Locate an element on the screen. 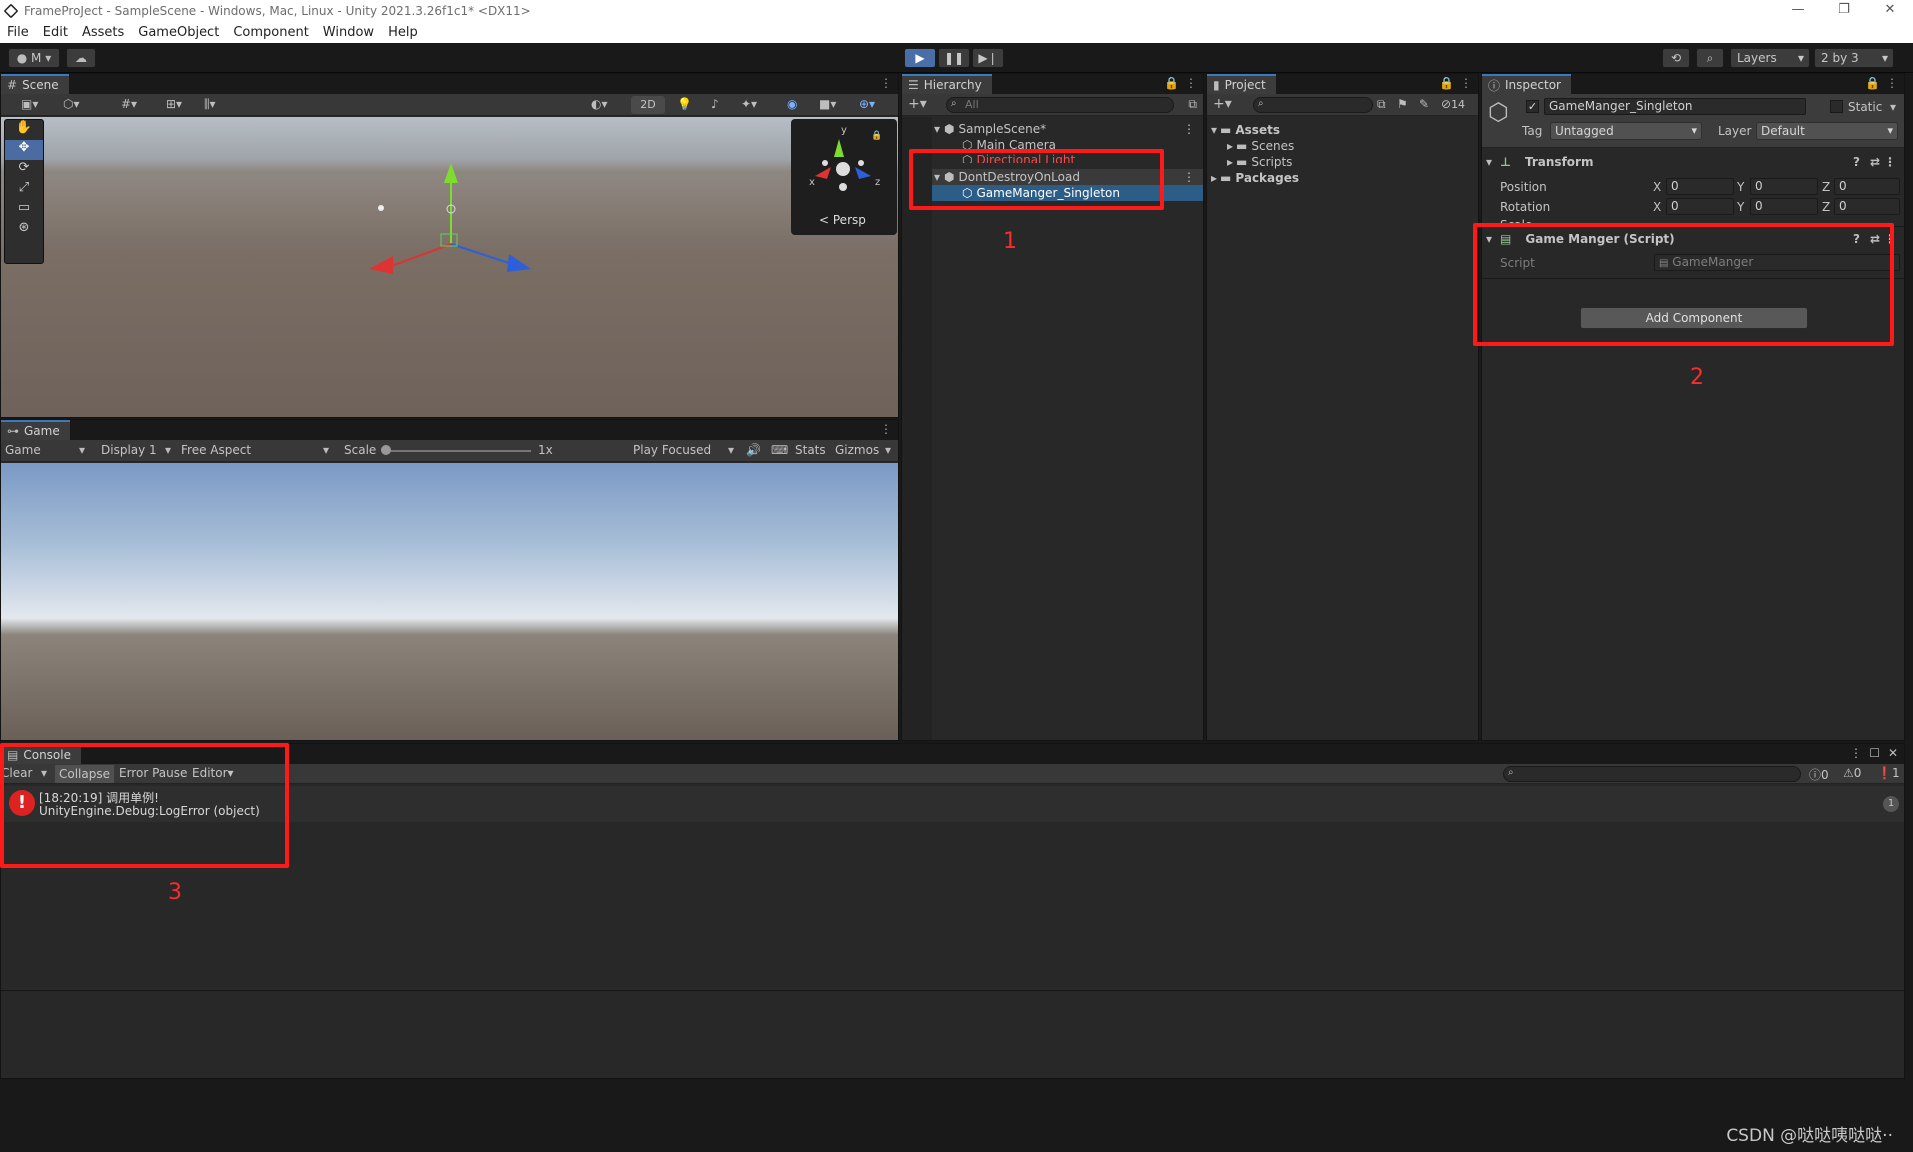 The image size is (1913, 1152). tree-item: ▸ ▬ Packages is located at coordinates (1255, 178).